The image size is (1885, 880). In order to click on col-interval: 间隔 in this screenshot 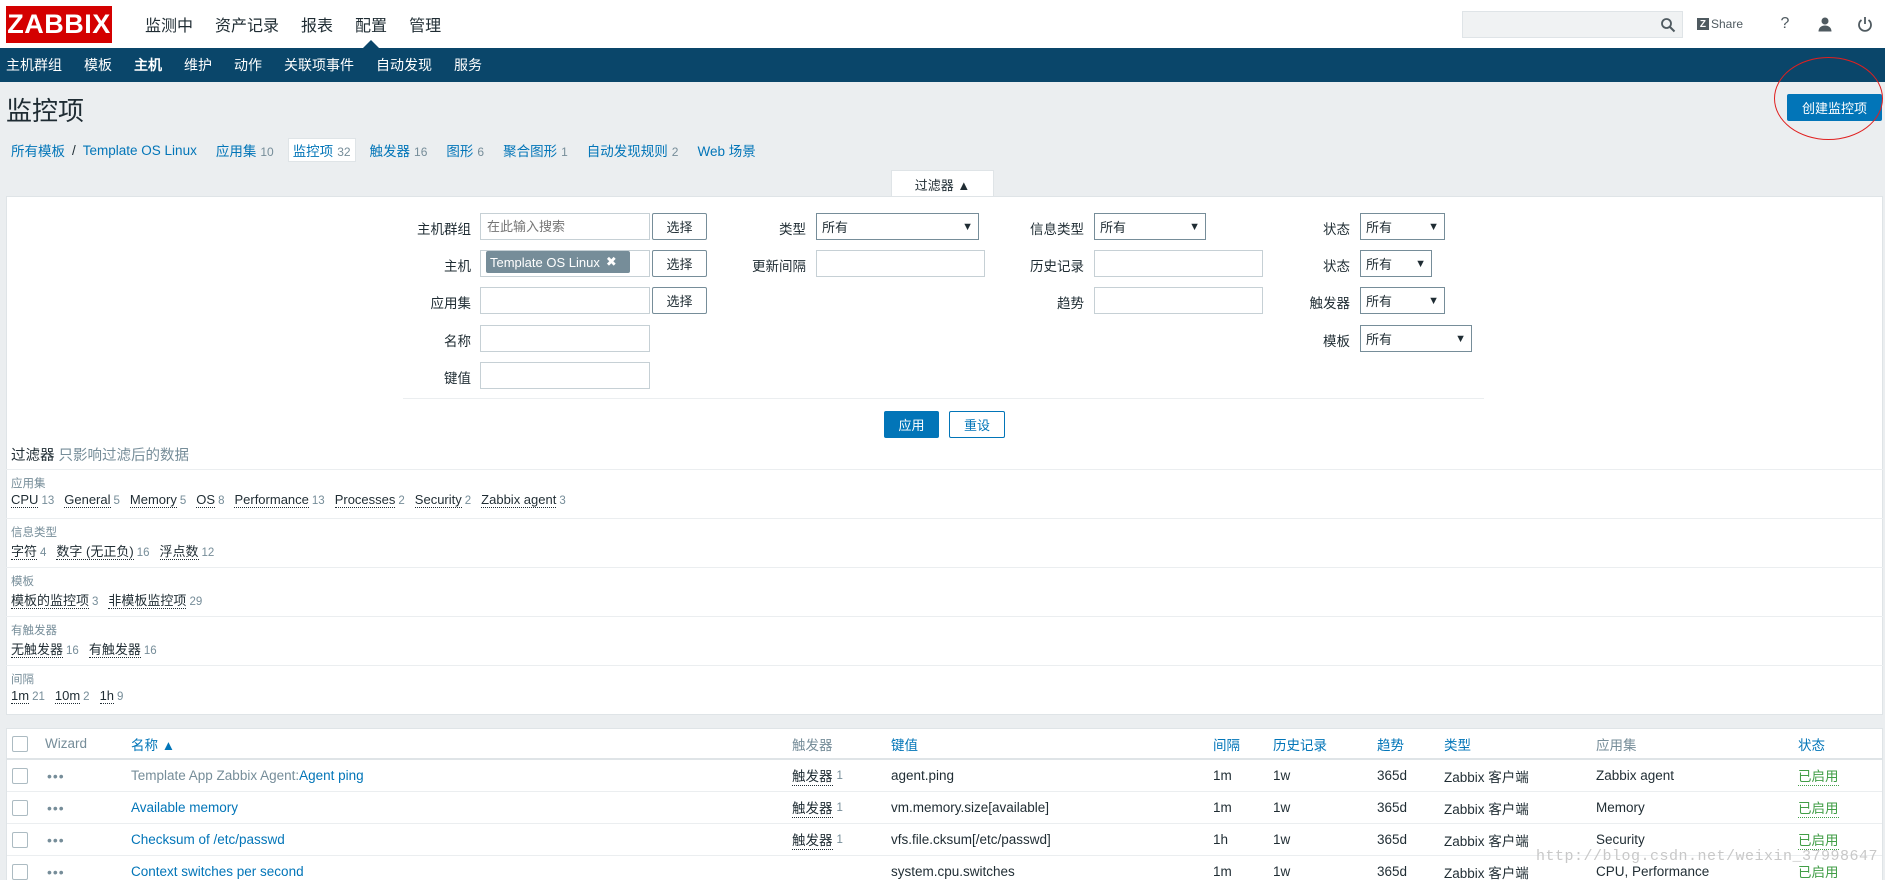, I will do `click(1226, 743)`.